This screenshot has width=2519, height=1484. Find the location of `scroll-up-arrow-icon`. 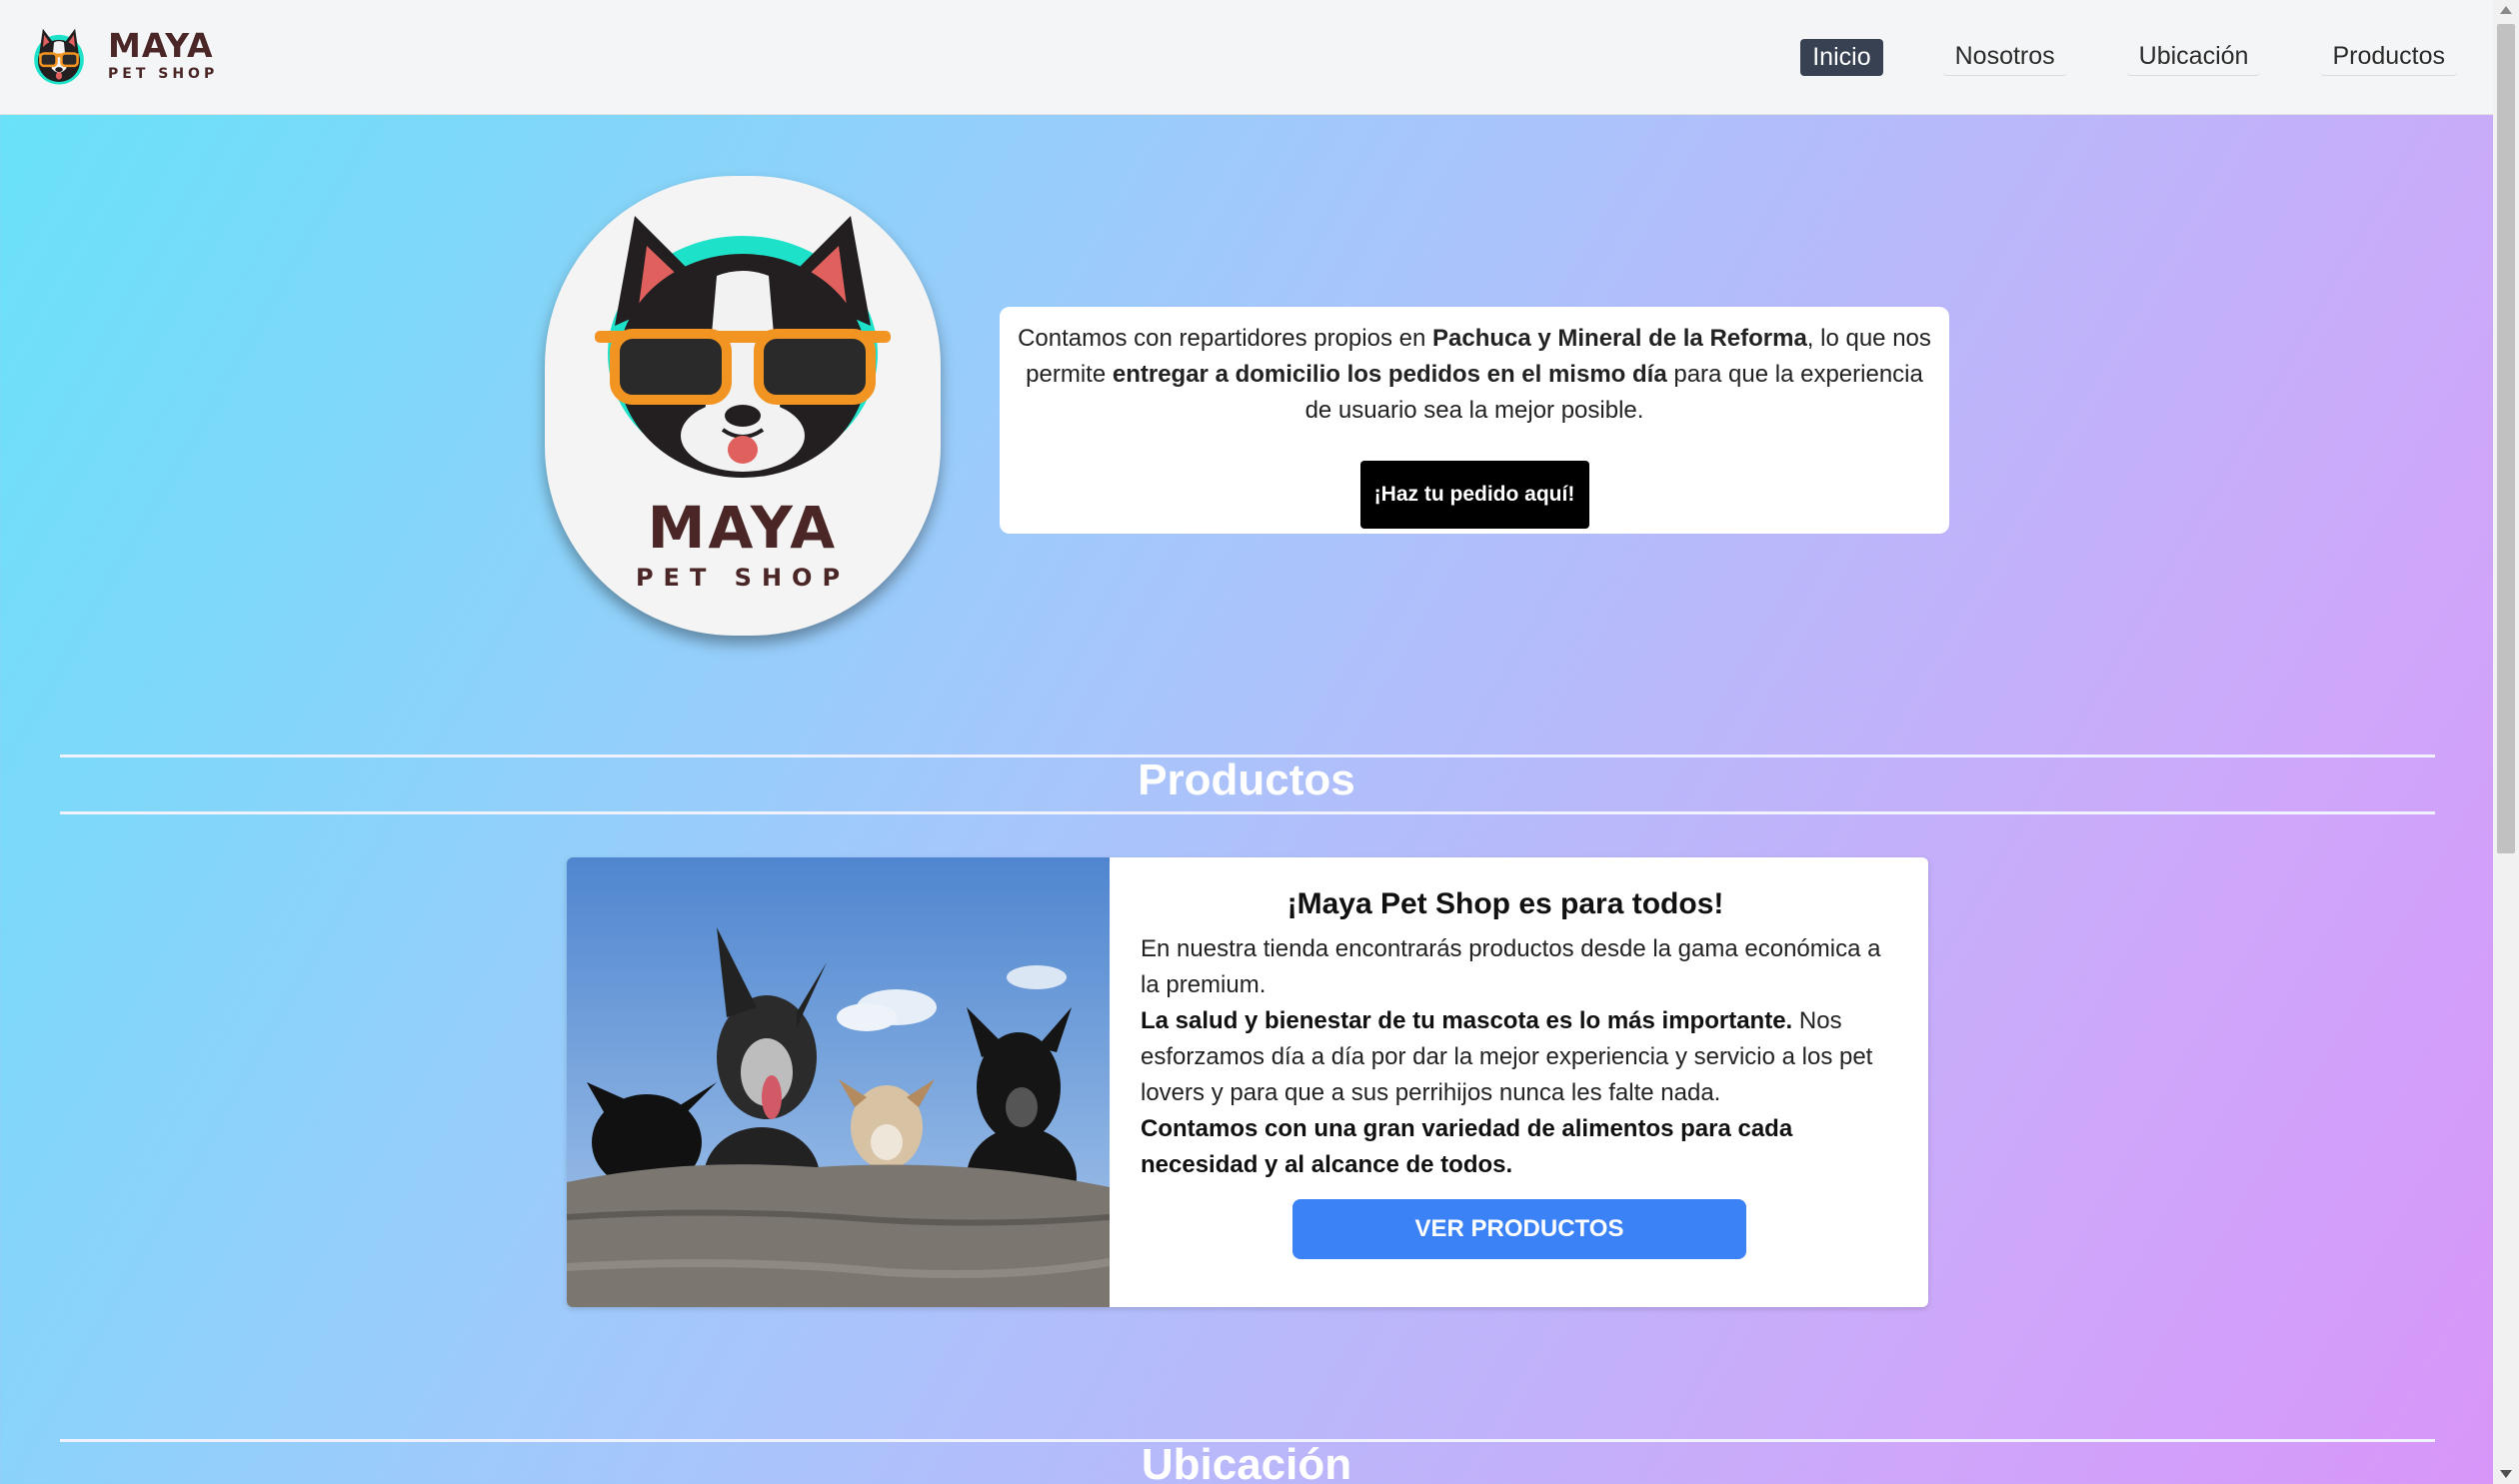

scroll-up-arrow-icon is located at coordinates (2506, 10).